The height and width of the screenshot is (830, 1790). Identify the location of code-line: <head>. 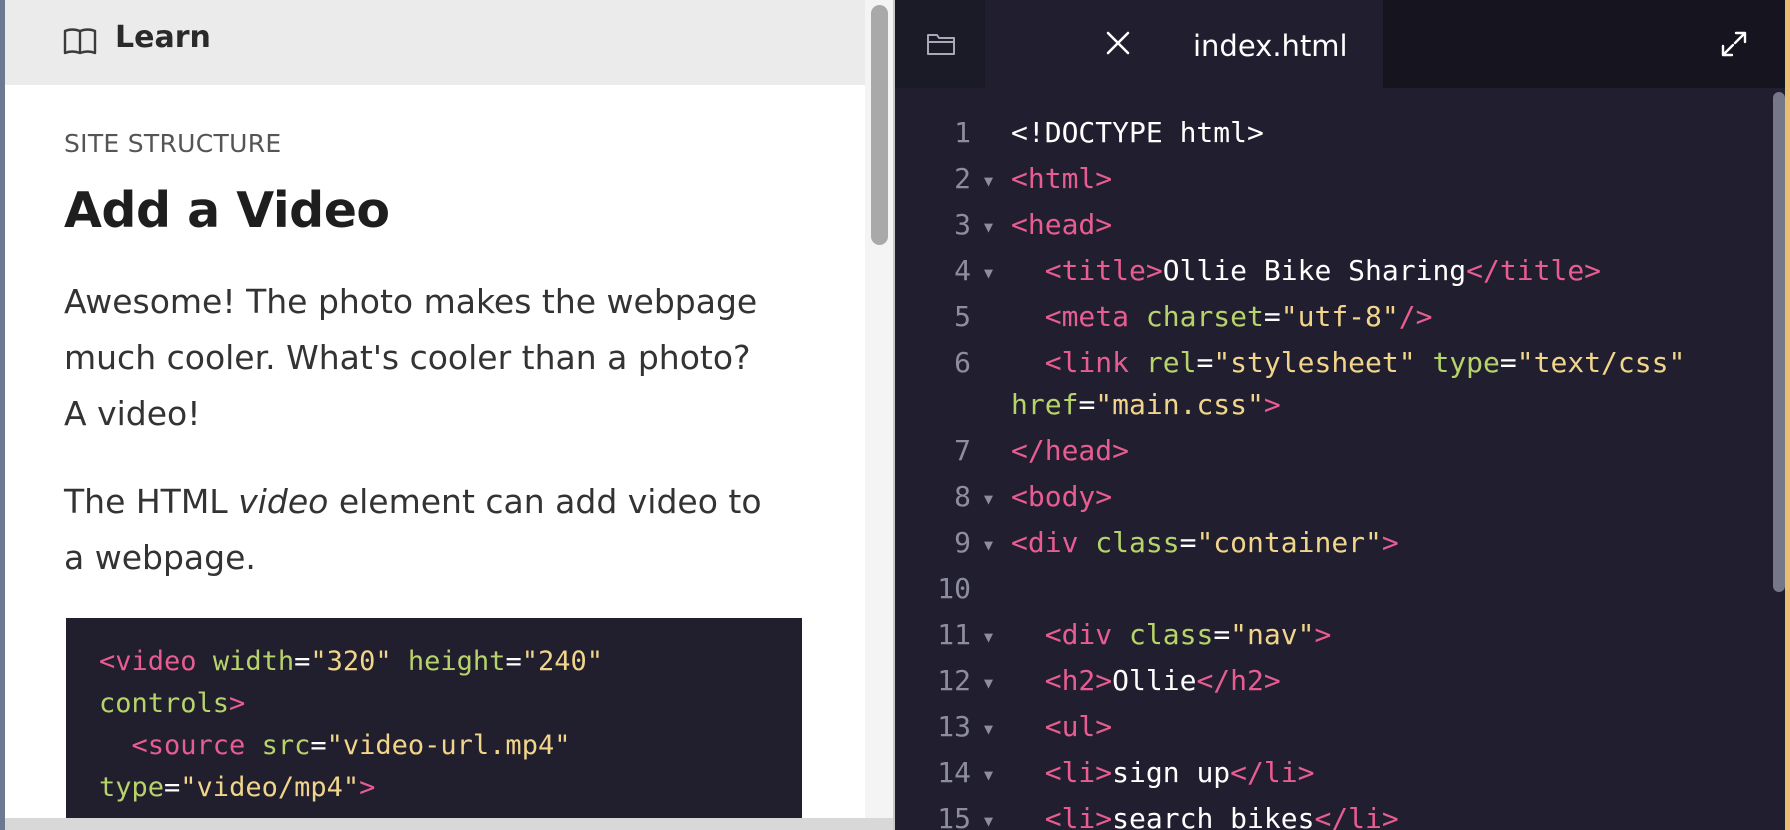
(1062, 224).